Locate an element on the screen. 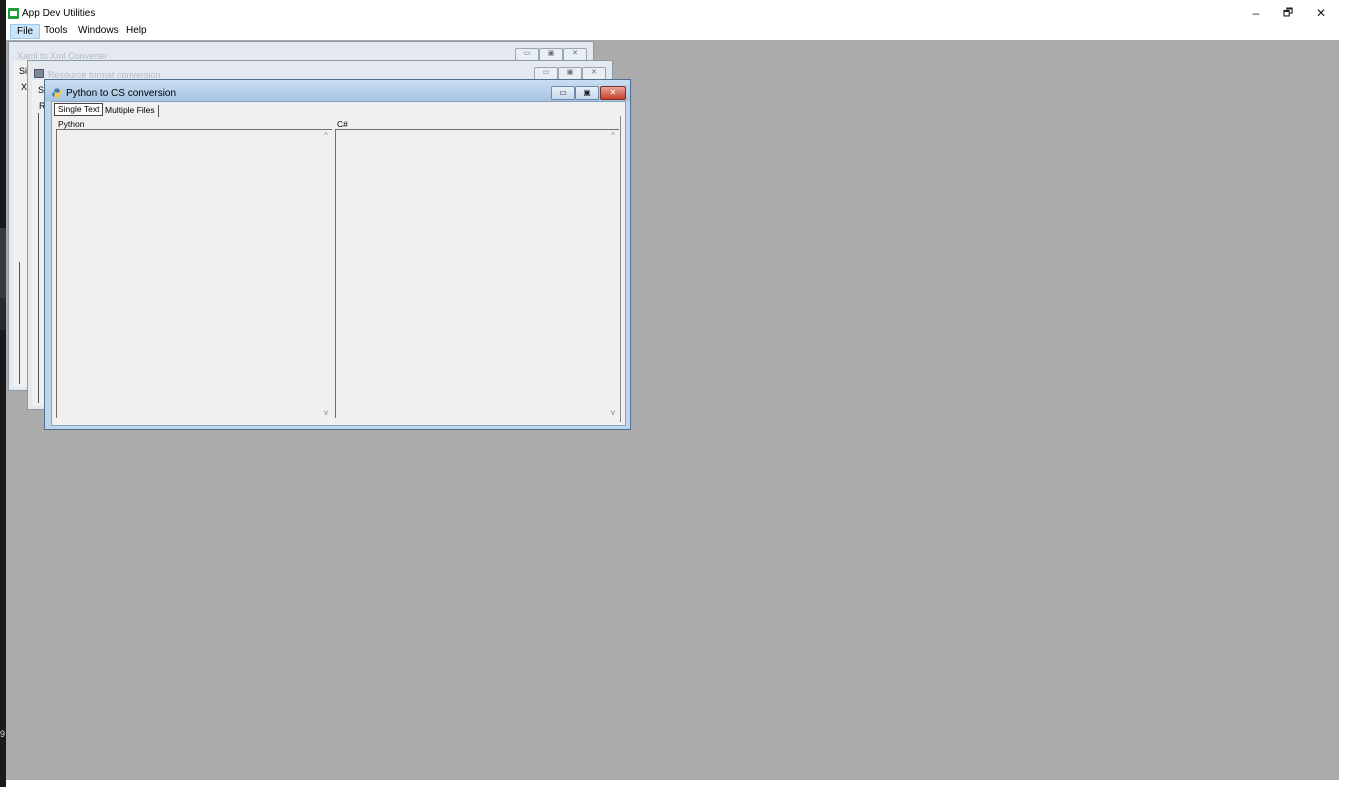 The height and width of the screenshot is (787, 1346). python-icon is located at coordinates (57, 93).